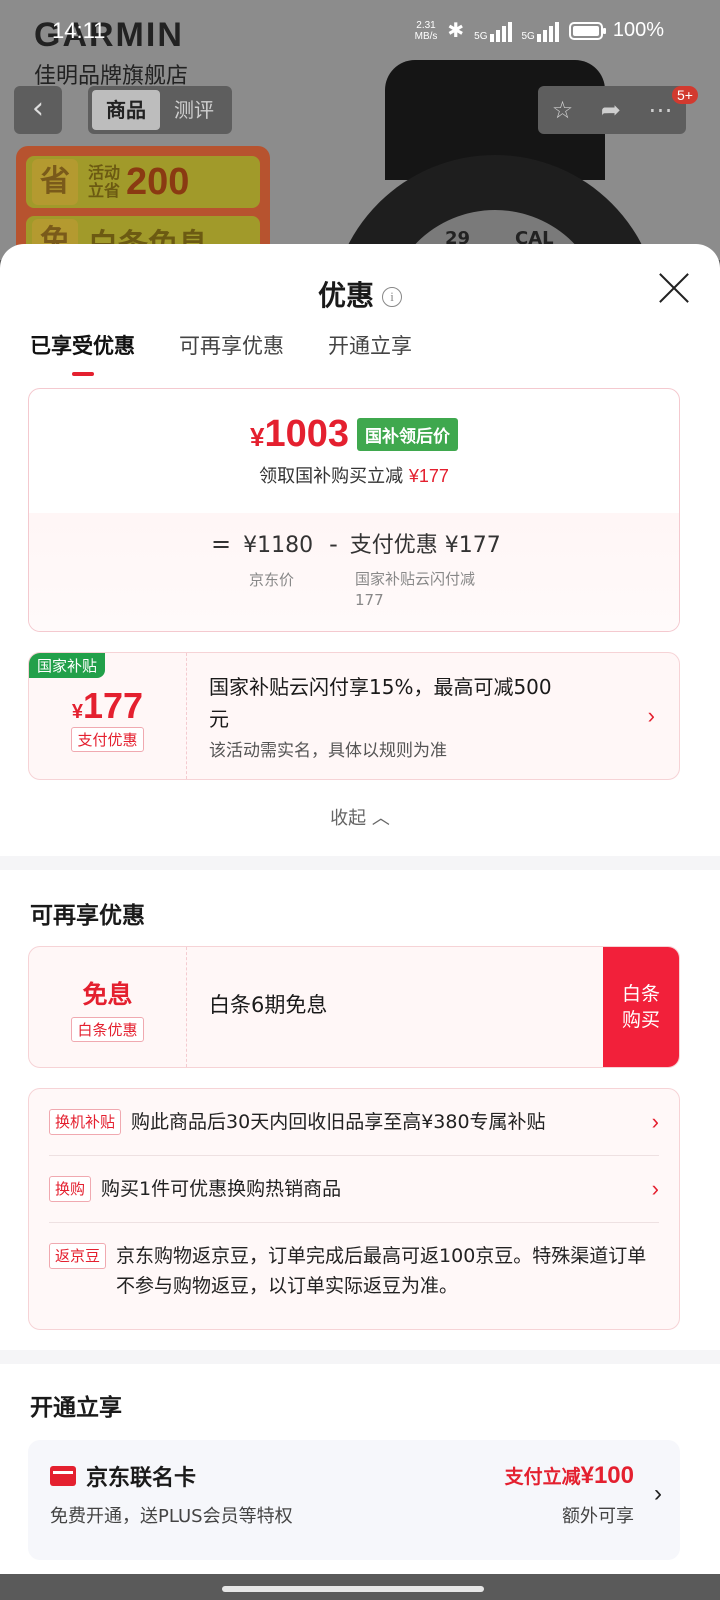 This screenshot has width=720, height=1600. I want to click on card-name: 京东联名卡, so click(141, 1478).